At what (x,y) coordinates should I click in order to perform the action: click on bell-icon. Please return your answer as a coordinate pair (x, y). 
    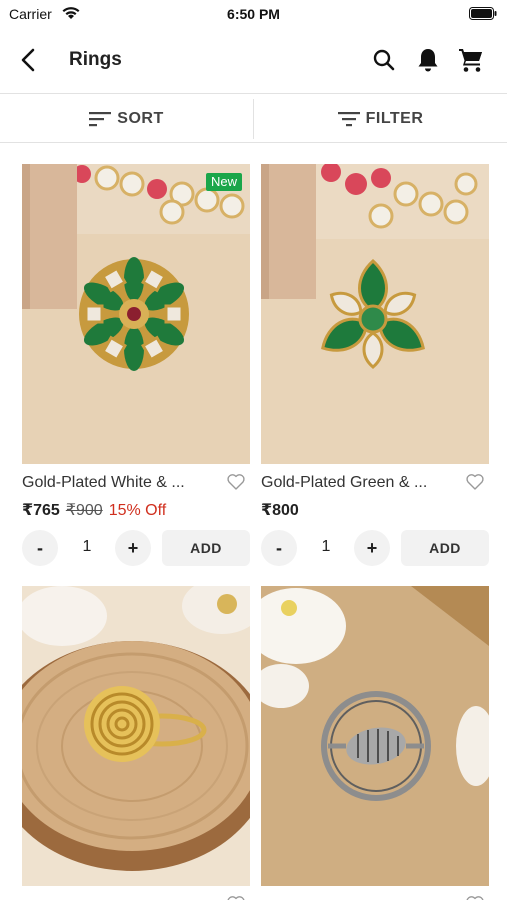
    Looking at the image, I should click on (428, 60).